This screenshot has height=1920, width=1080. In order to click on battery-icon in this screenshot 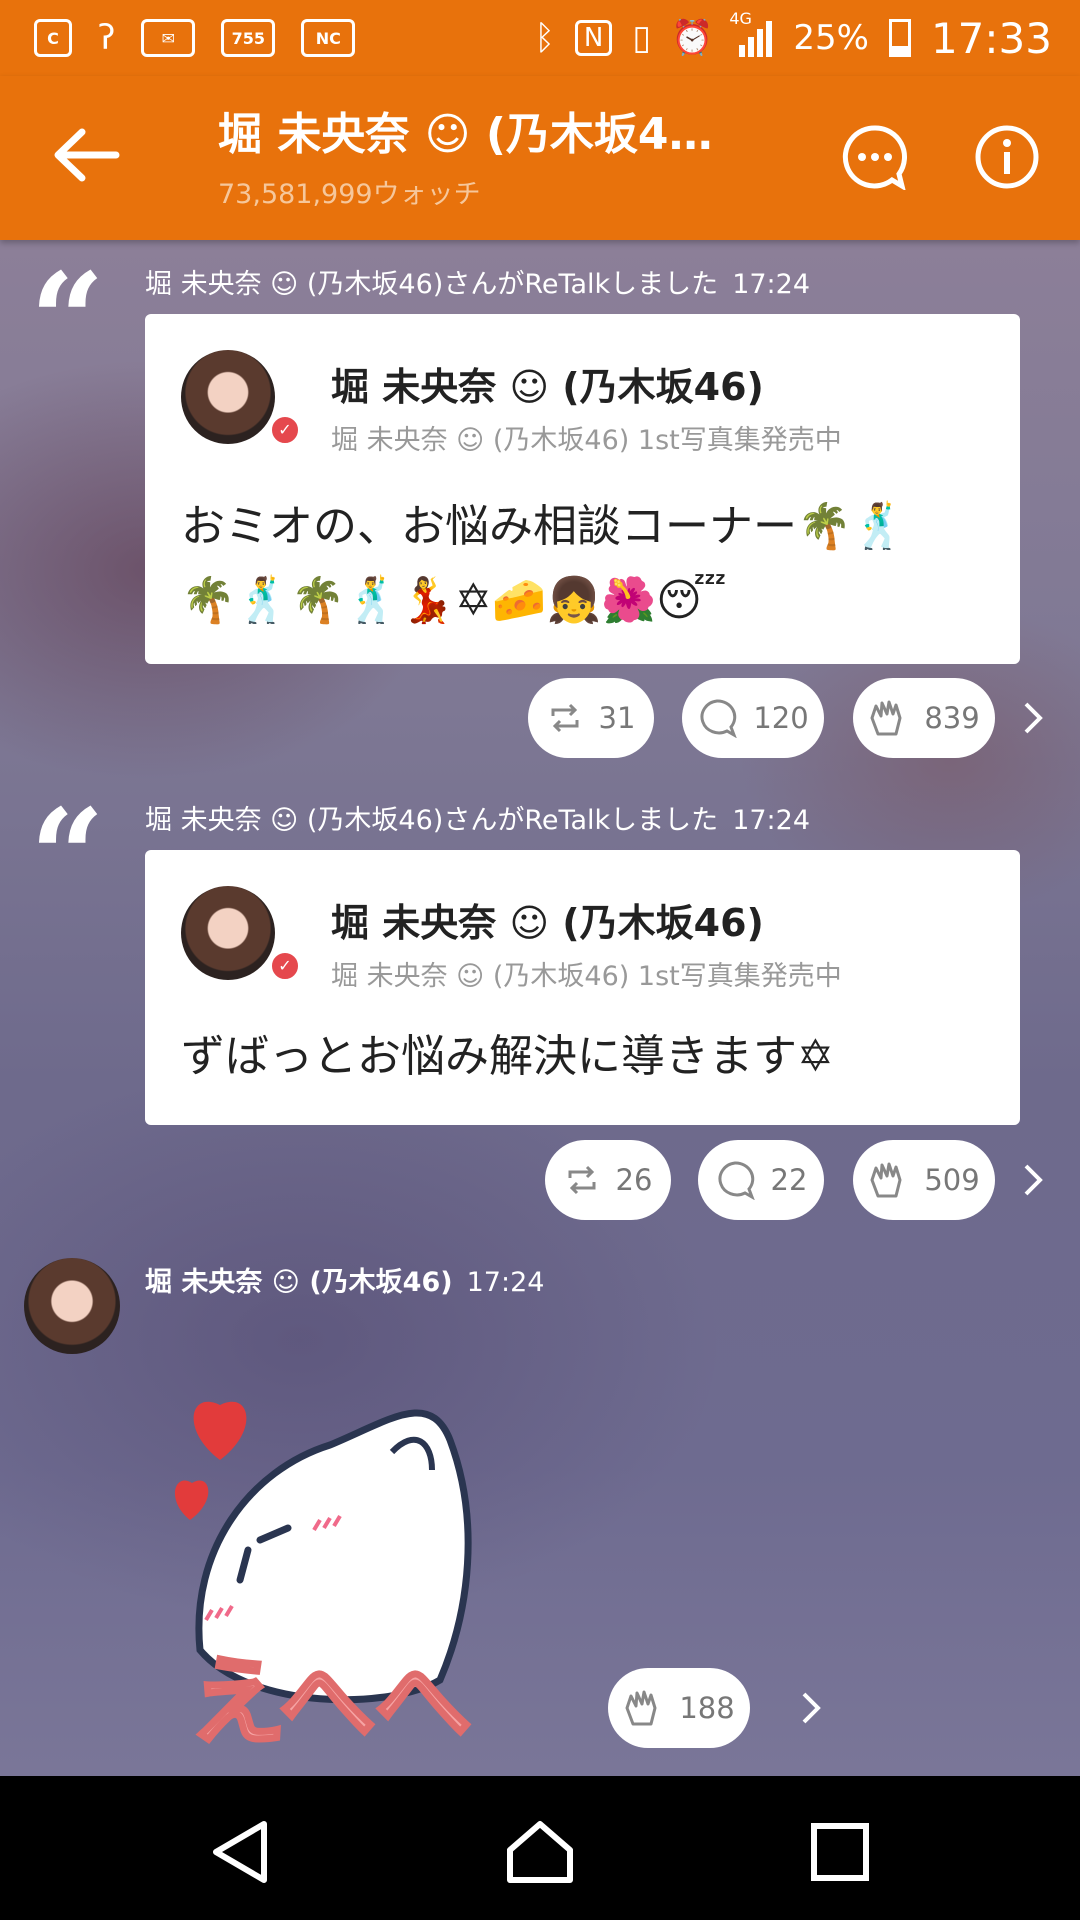, I will do `click(899, 38)`.